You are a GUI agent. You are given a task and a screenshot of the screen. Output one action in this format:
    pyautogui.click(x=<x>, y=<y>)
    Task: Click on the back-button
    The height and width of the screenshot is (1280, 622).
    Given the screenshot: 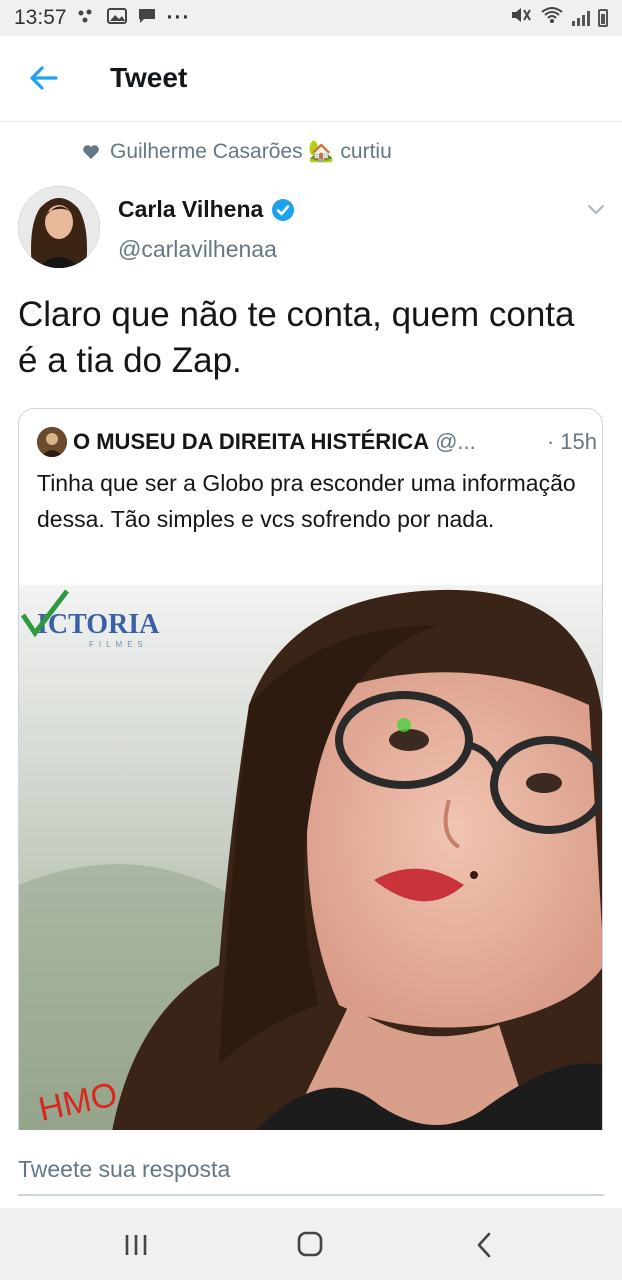 What is the action you would take?
    pyautogui.click(x=44, y=78)
    